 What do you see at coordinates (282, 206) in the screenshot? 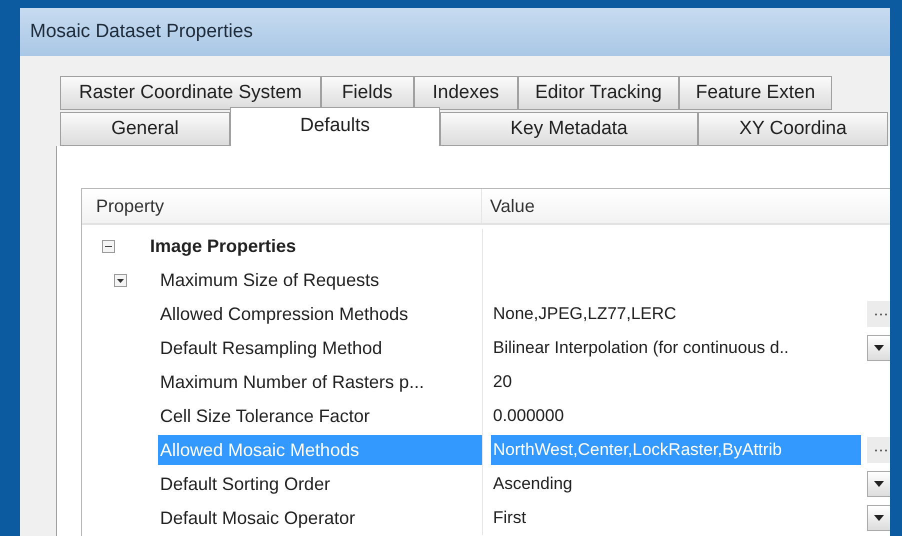
I see `column-header: Property` at bounding box center [282, 206].